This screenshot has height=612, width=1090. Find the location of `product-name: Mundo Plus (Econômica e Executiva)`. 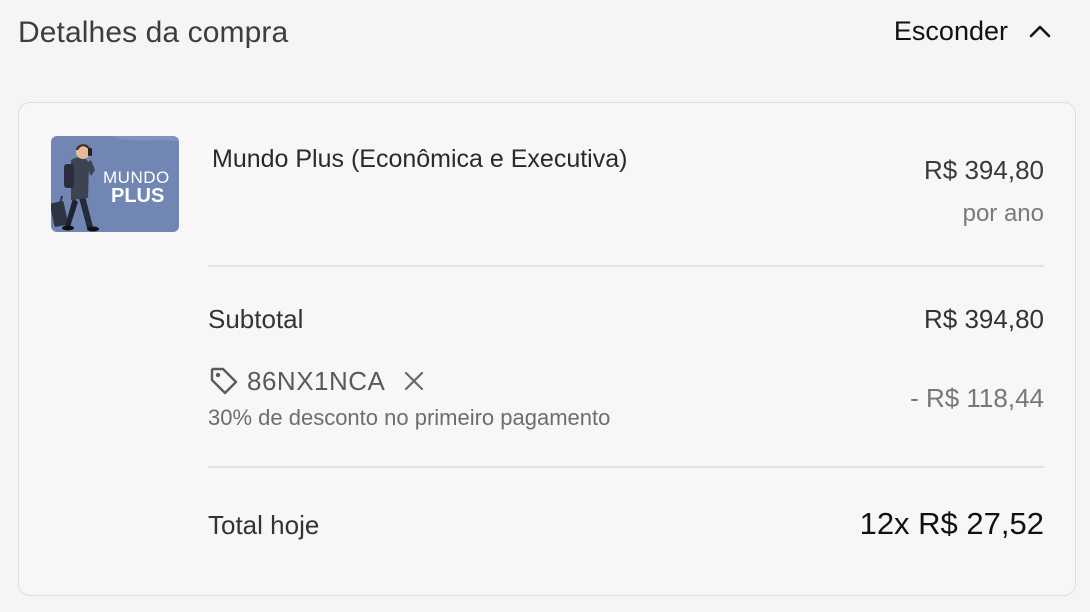

product-name: Mundo Plus (Econômica e Executiva) is located at coordinates (420, 159).